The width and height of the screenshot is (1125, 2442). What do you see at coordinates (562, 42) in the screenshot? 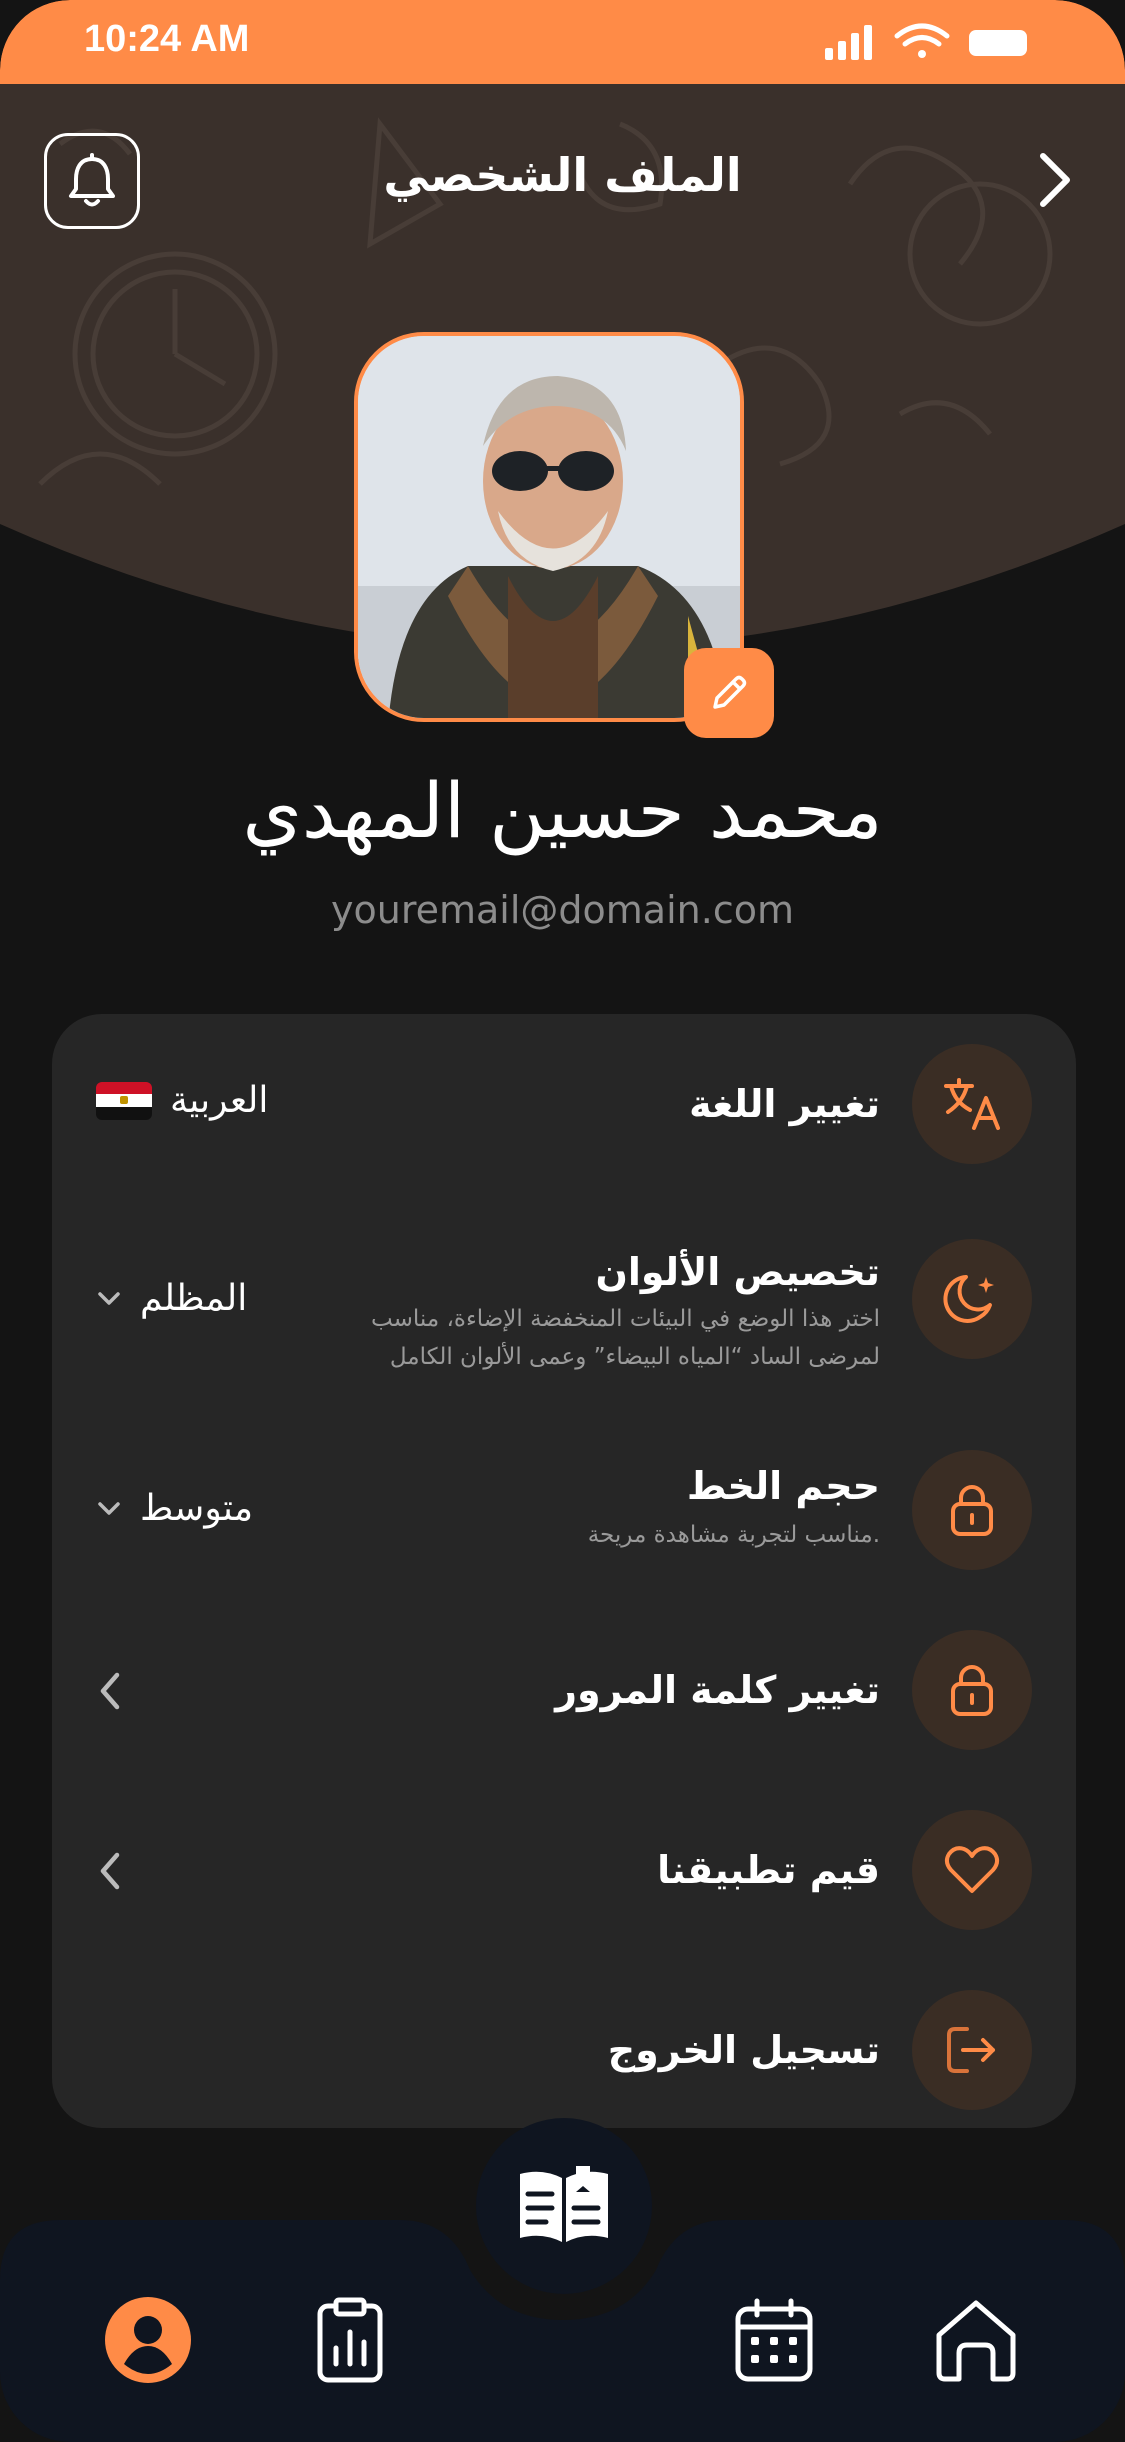
I see `status-bar: 10:24 AM` at bounding box center [562, 42].